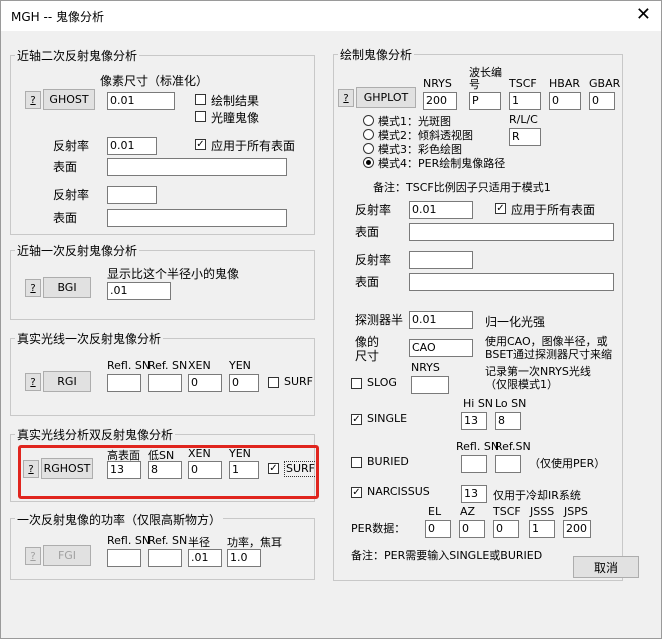 The height and width of the screenshot is (639, 662). Describe the element at coordinates (525, 137) in the screenshot. I see `ghplot-rlc-input: R` at that location.